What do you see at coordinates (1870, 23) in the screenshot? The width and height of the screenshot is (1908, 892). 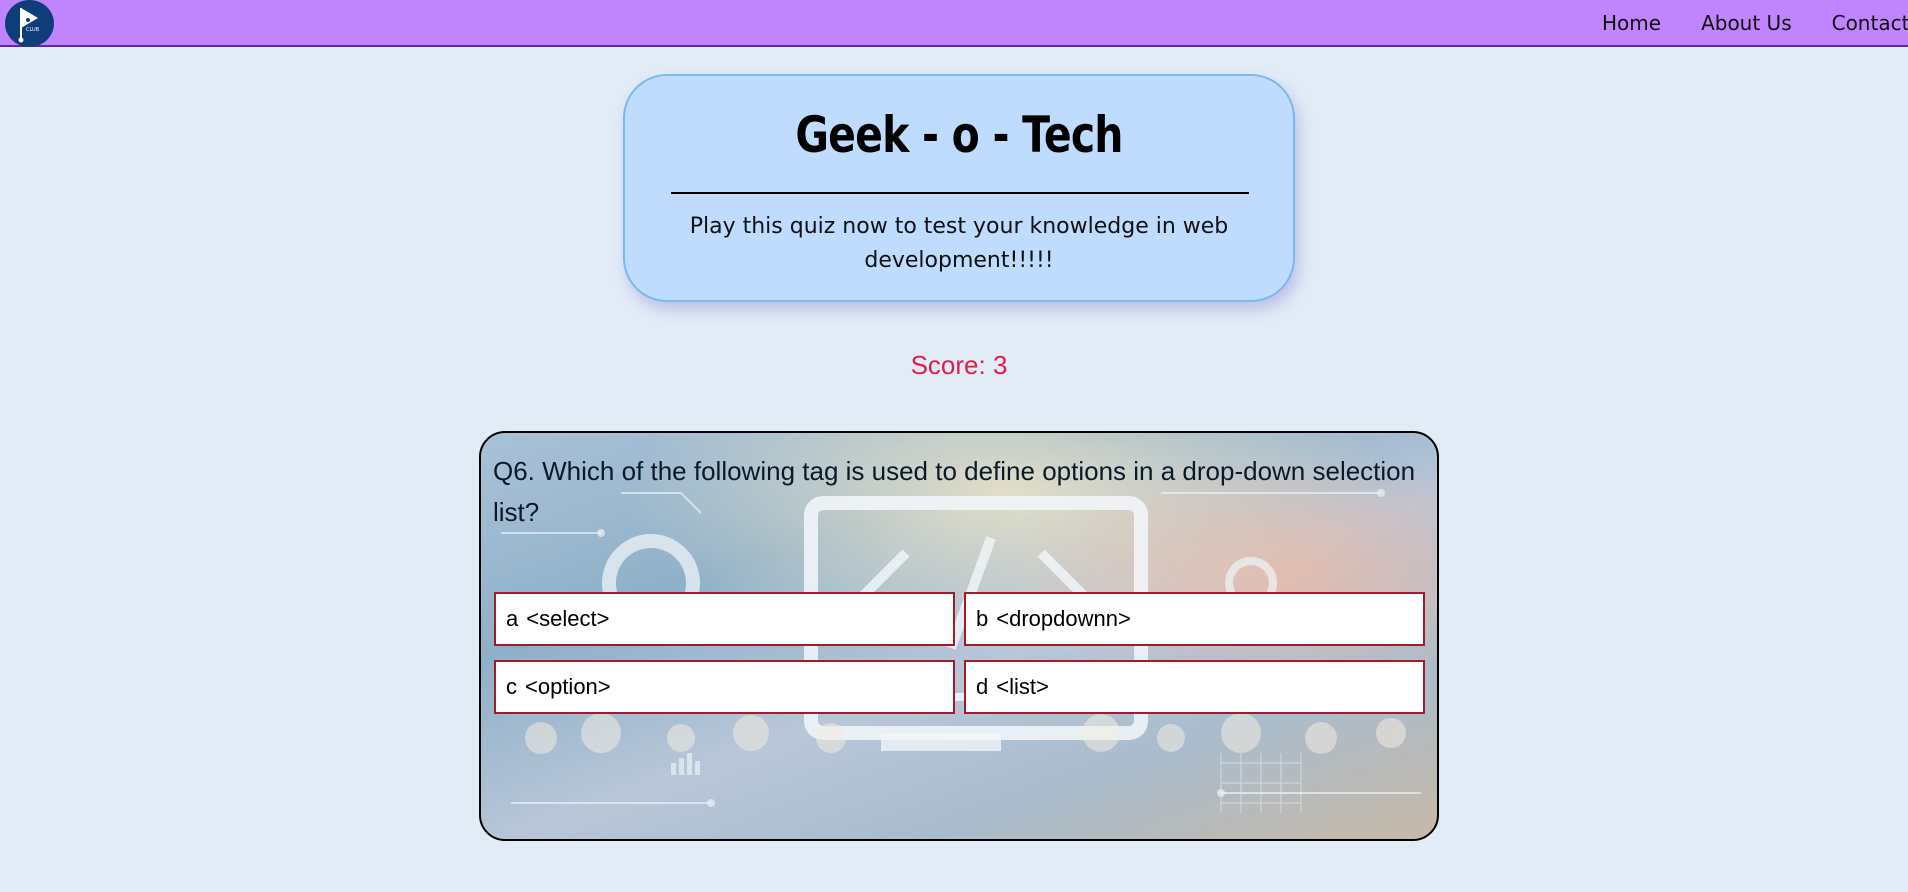 I see `nav-contact-link: Contact` at bounding box center [1870, 23].